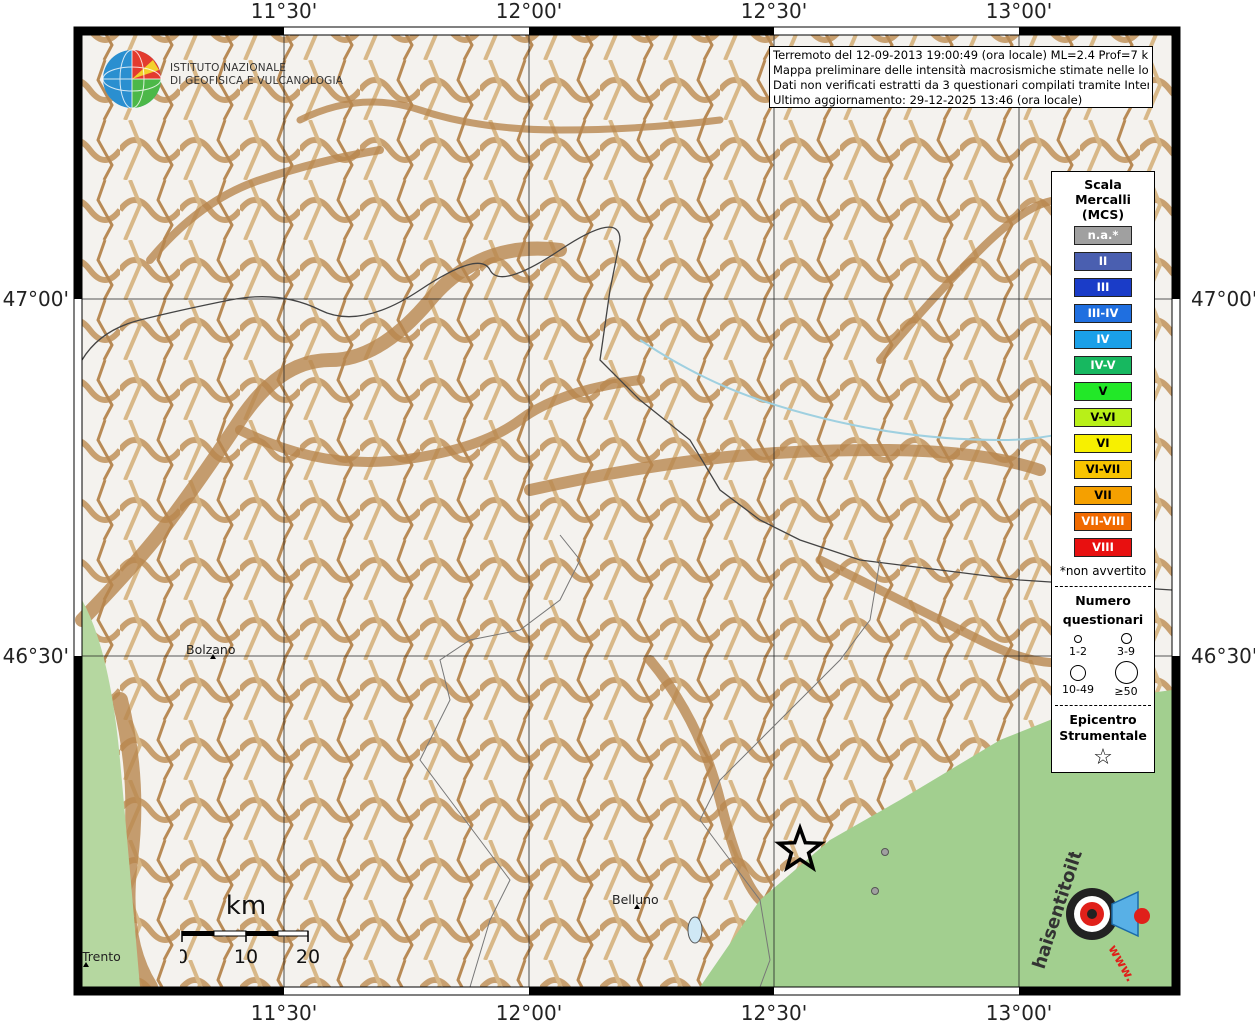 The width and height of the screenshot is (1255, 1024). I want to click on left-tick-label: 46°30', so click(36, 656).